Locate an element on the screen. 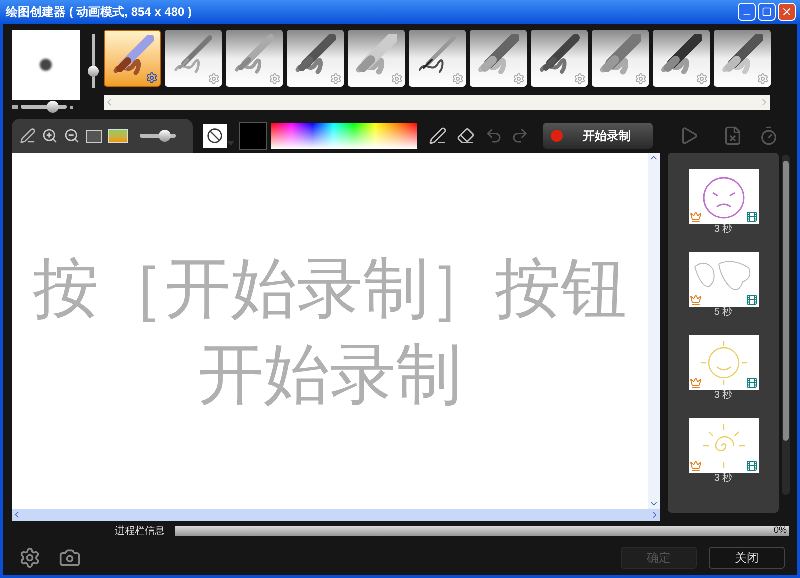 The height and width of the screenshot is (578, 800). timer-icon is located at coordinates (769, 136).